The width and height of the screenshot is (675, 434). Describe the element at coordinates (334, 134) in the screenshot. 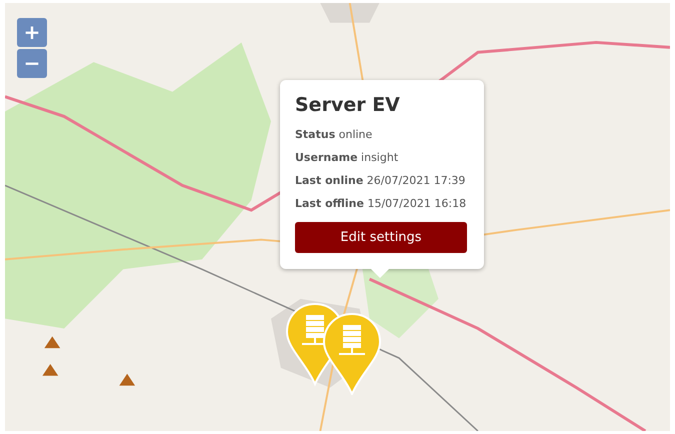

I see `info-line: Status online` at that location.